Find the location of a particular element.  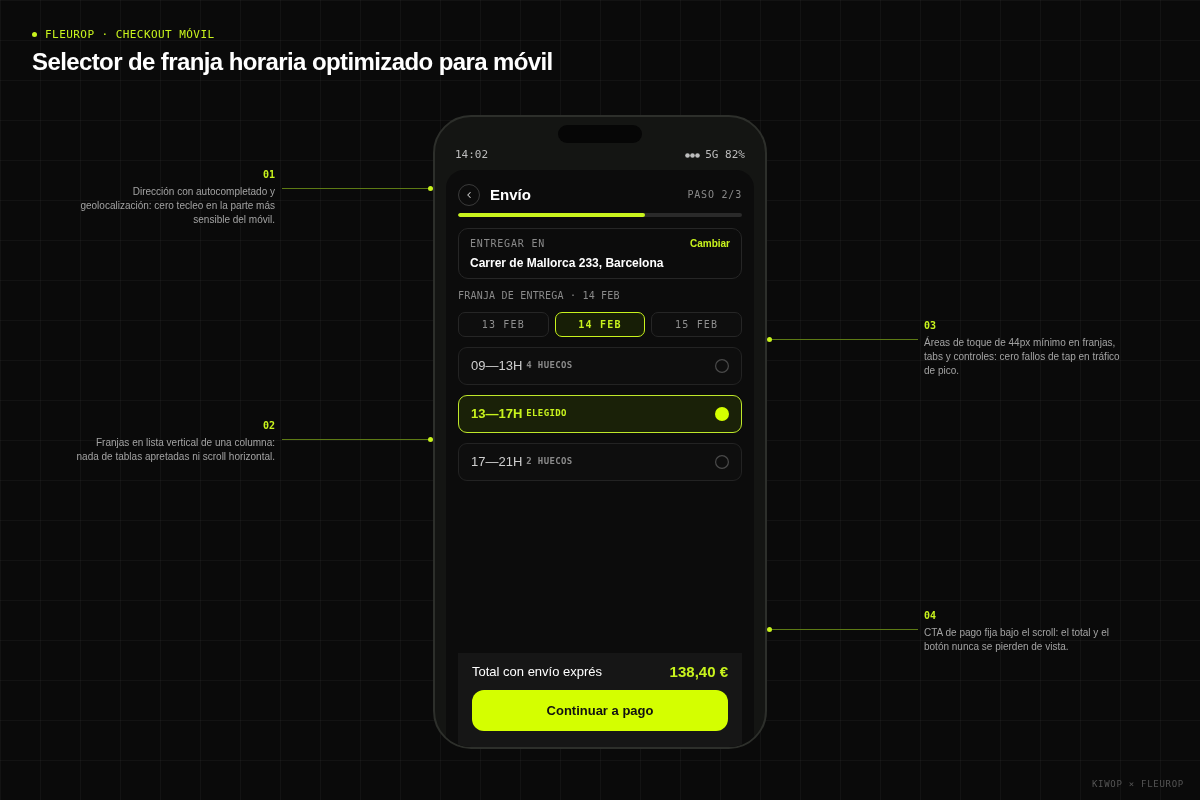

change-link: Cambiar is located at coordinates (710, 244).